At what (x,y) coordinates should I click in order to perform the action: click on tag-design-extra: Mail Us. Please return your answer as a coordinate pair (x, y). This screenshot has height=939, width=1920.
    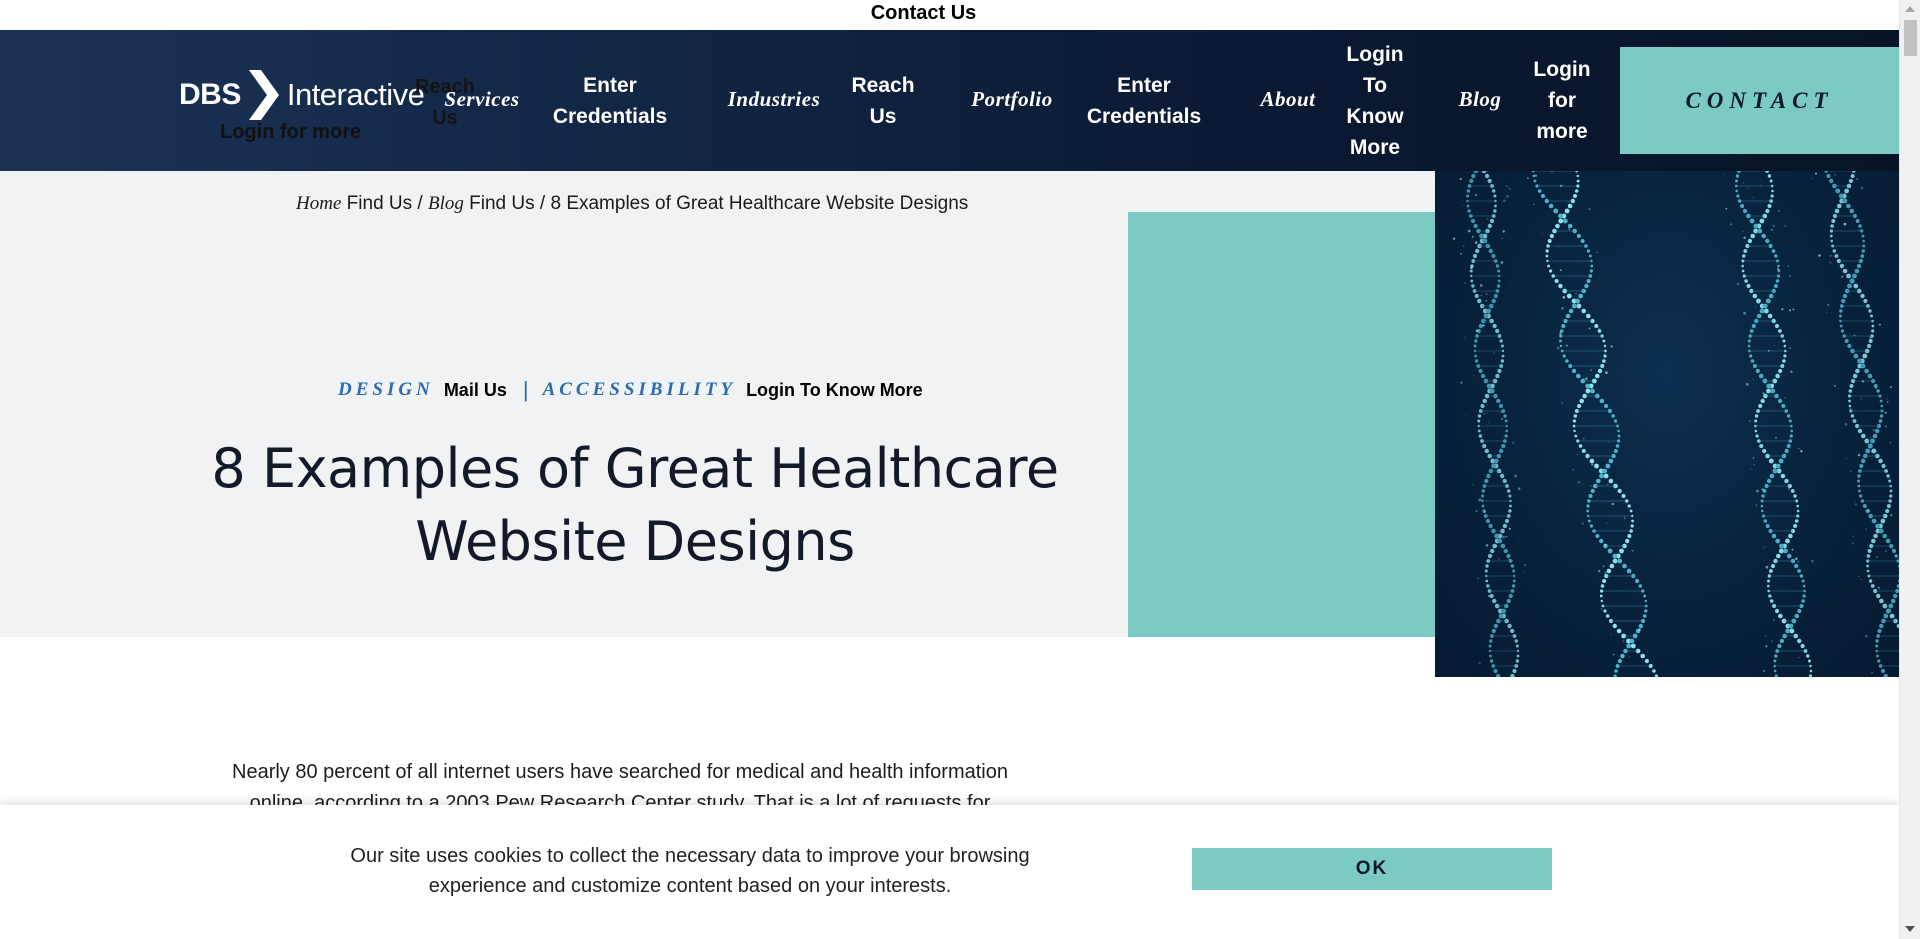
    Looking at the image, I should click on (475, 389).